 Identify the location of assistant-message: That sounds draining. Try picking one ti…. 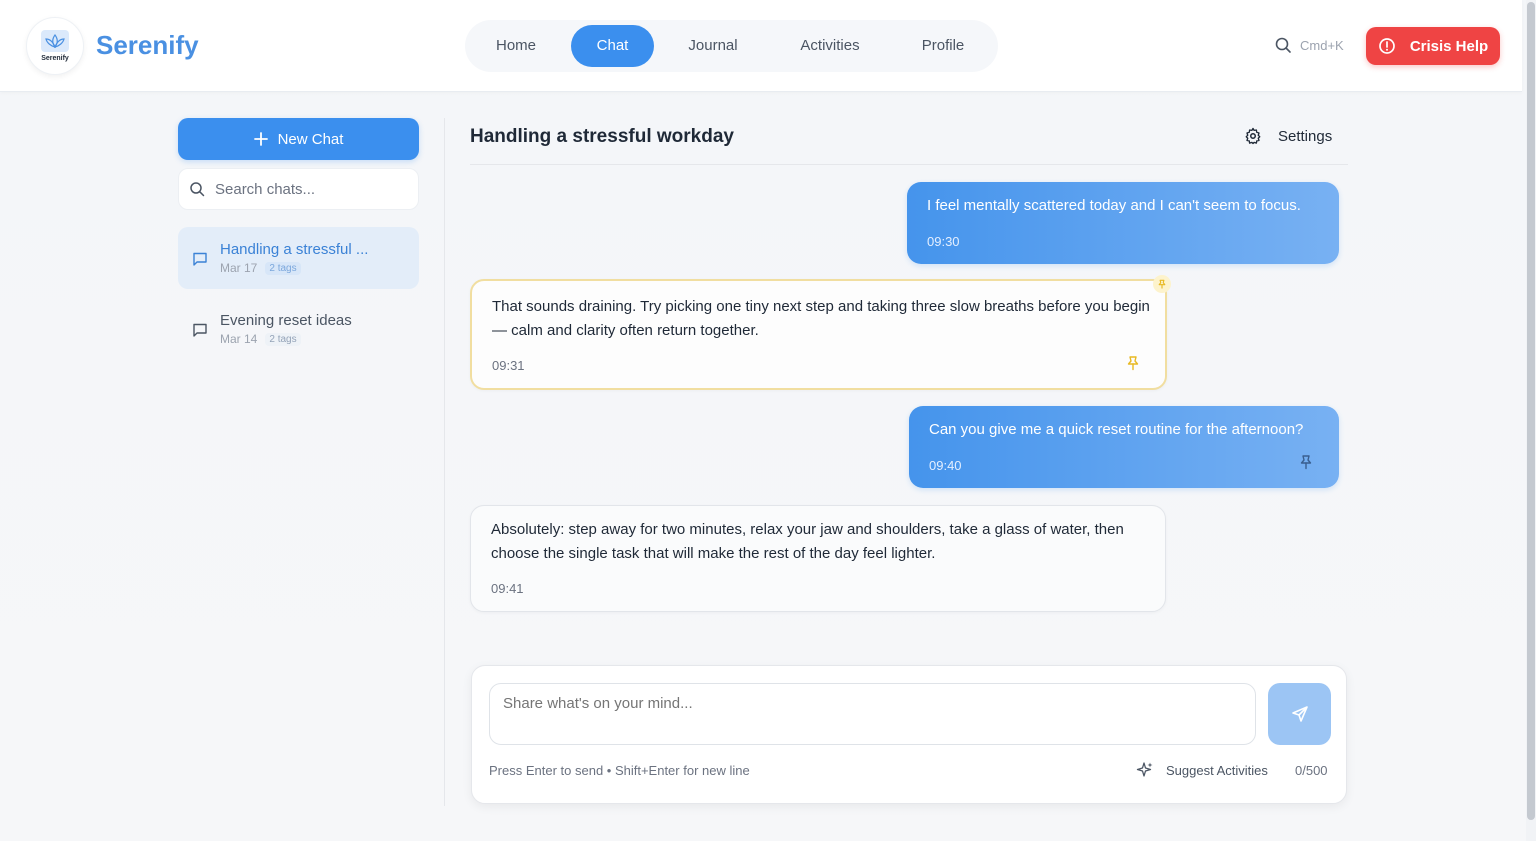
(818, 334).